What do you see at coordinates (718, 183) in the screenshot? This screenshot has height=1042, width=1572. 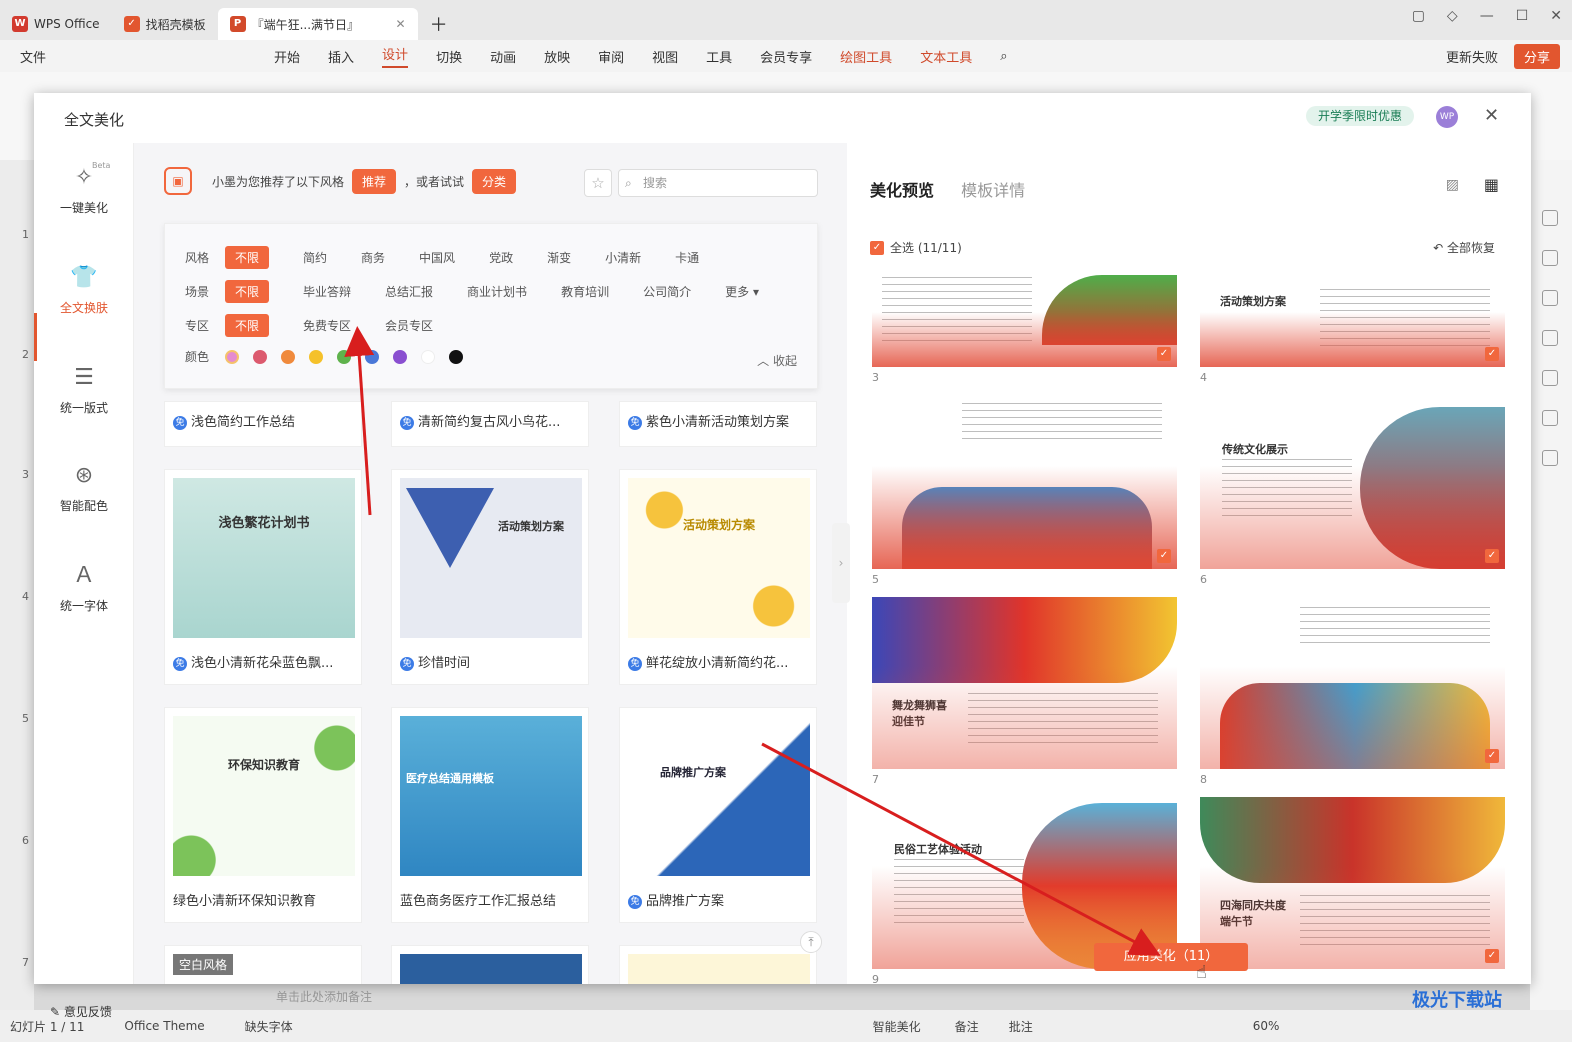 I see `search-input: ⌕ 搜索` at bounding box center [718, 183].